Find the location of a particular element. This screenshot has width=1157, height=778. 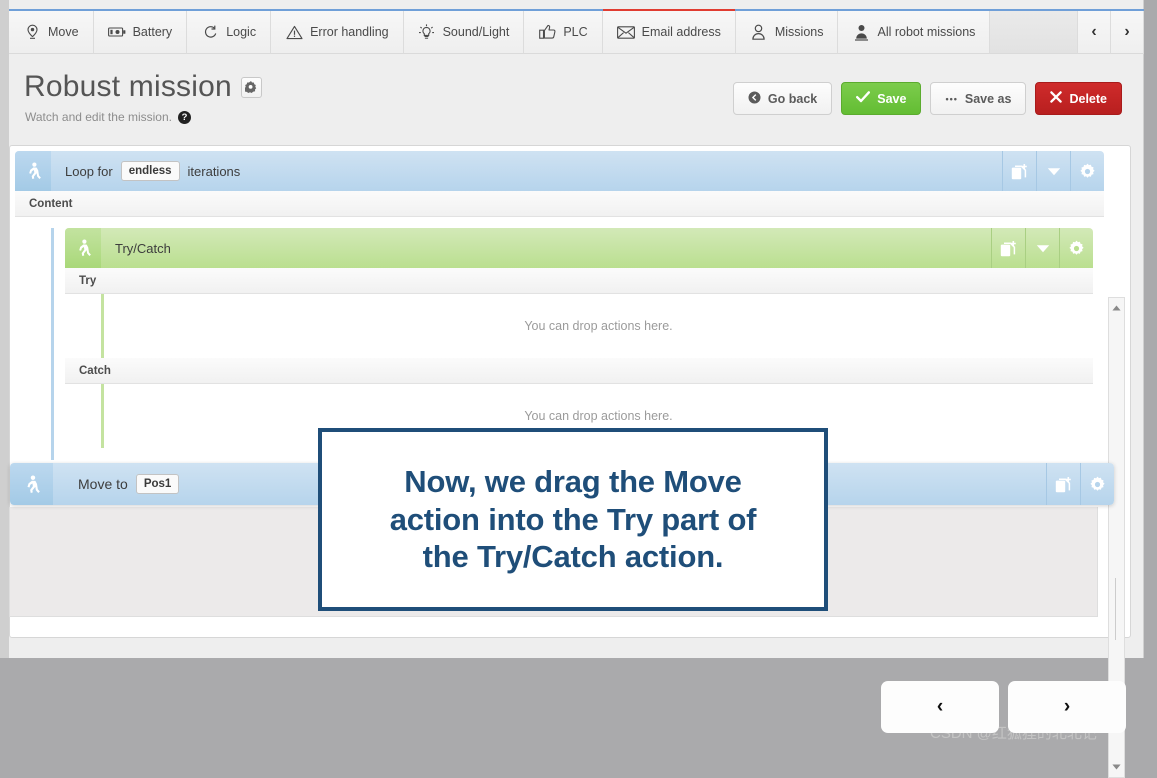

page-title: Robust mission is located at coordinates (128, 86).